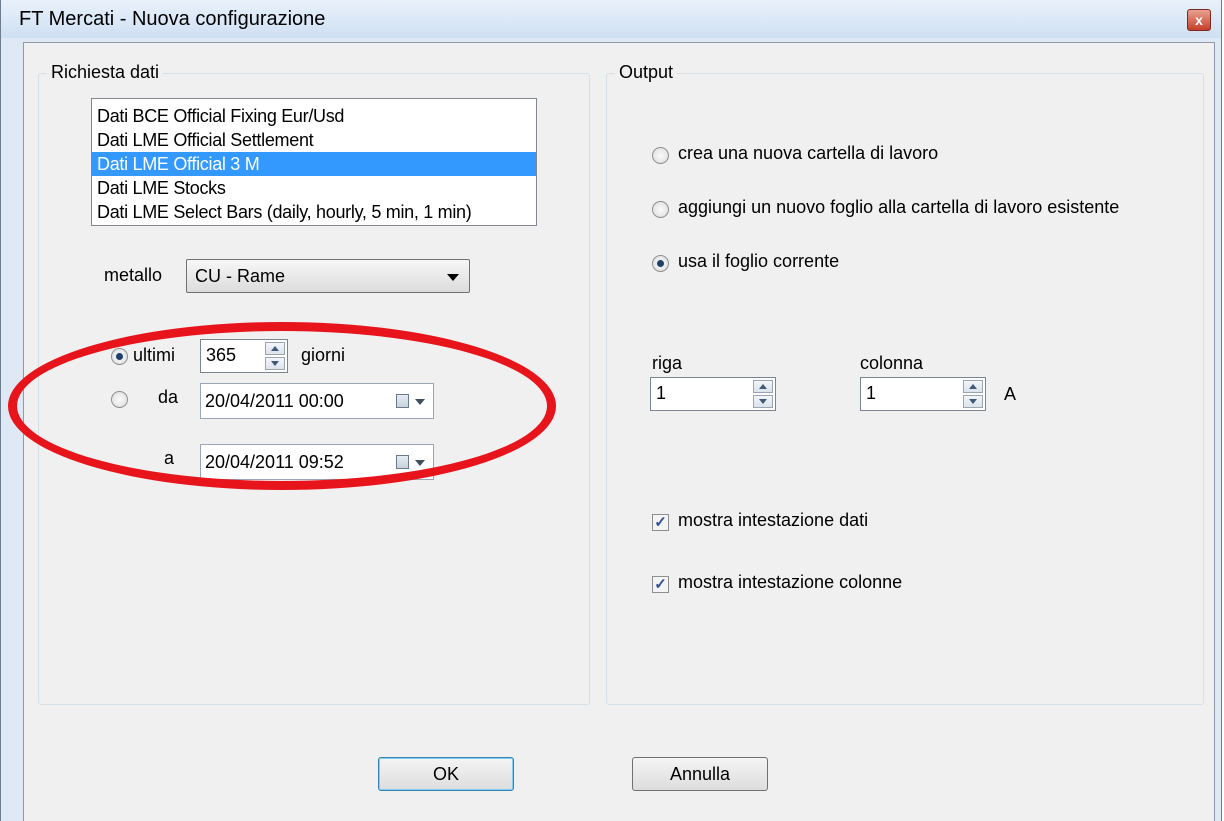 The width and height of the screenshot is (1224, 821). What do you see at coordinates (660, 263) in the screenshot?
I see `current-sheet-radio` at bounding box center [660, 263].